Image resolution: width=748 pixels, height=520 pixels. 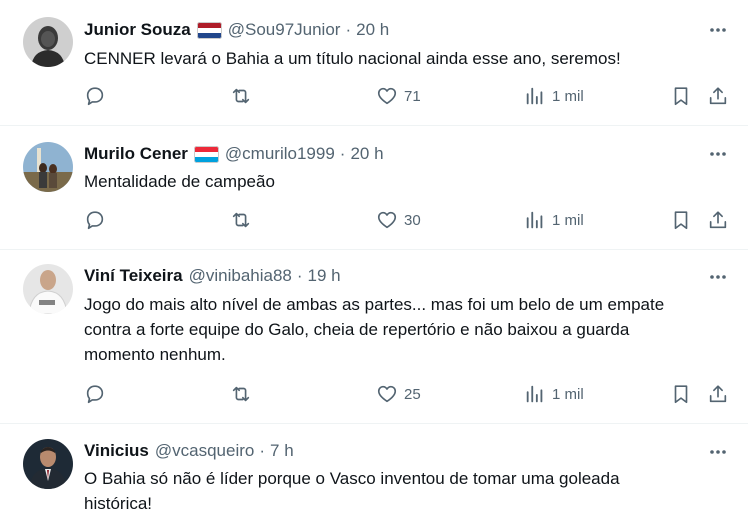 I want to click on like-count: 30, so click(x=412, y=220).